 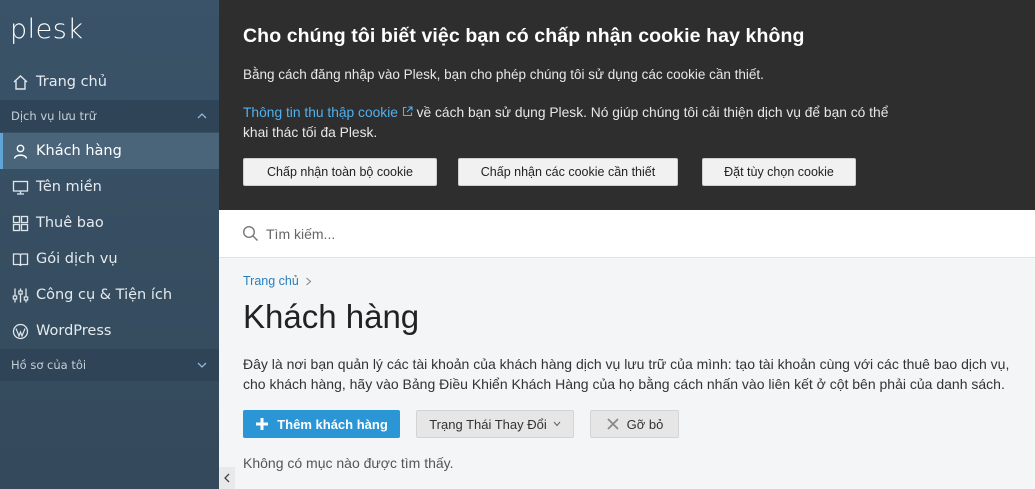 What do you see at coordinates (308, 281) in the screenshot?
I see `chevron-right-icon` at bounding box center [308, 281].